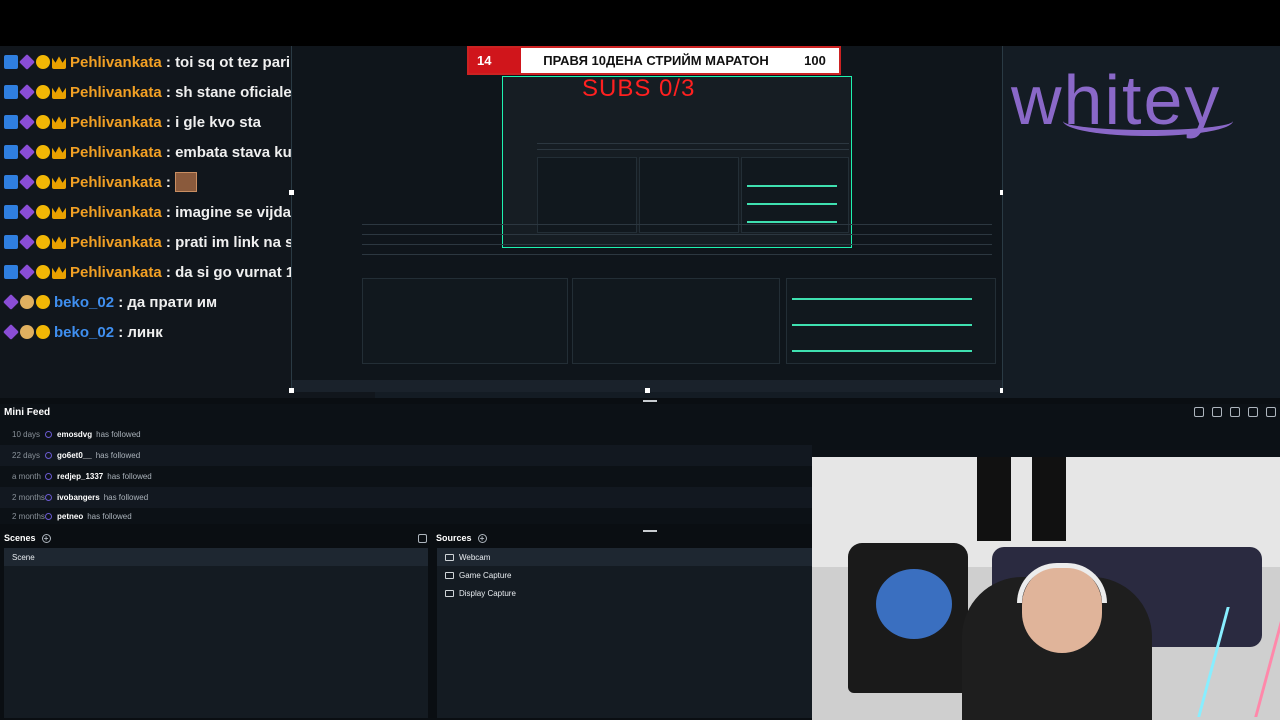 The width and height of the screenshot is (1280, 720). What do you see at coordinates (70, 516) in the screenshot?
I see `feed-user: petneo` at bounding box center [70, 516].